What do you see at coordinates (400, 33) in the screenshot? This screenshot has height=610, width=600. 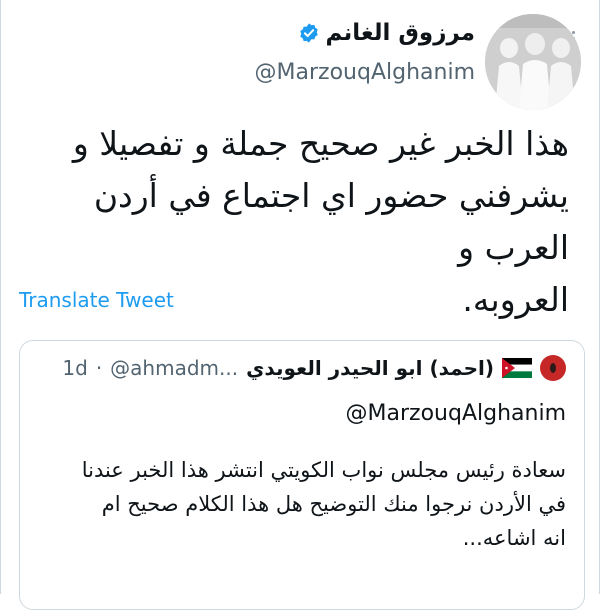 I see `author-name: مرزوق الغانم` at bounding box center [400, 33].